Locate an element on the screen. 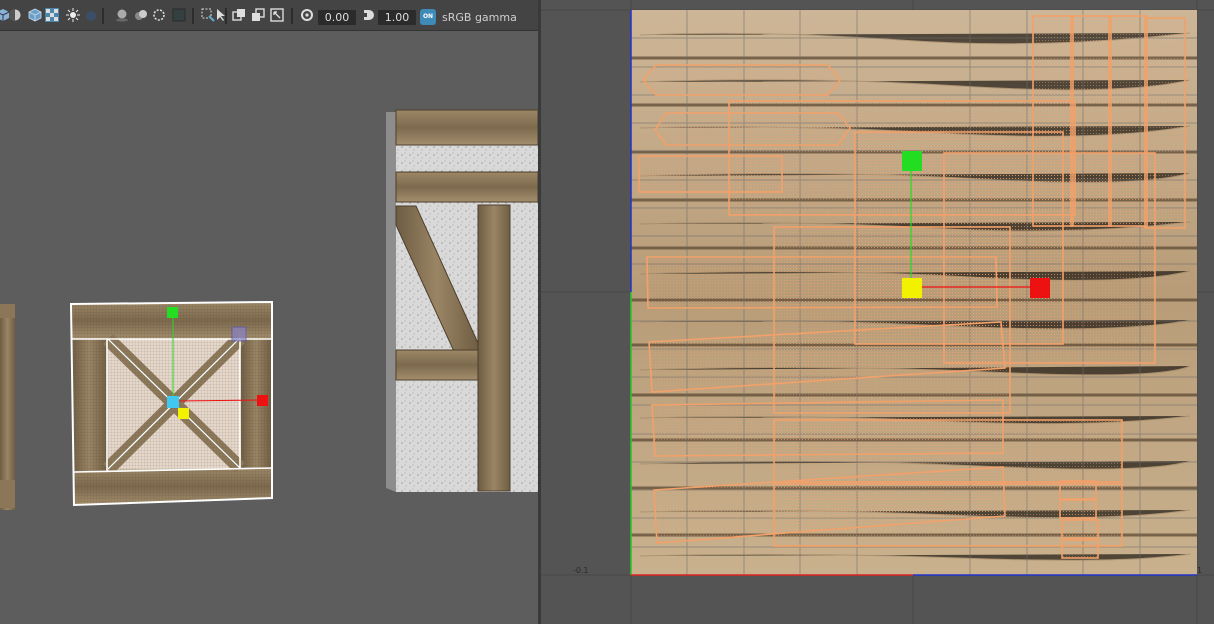 This screenshot has height=624, width=1214. colorspace-badge-text: ON is located at coordinates (428, 16).